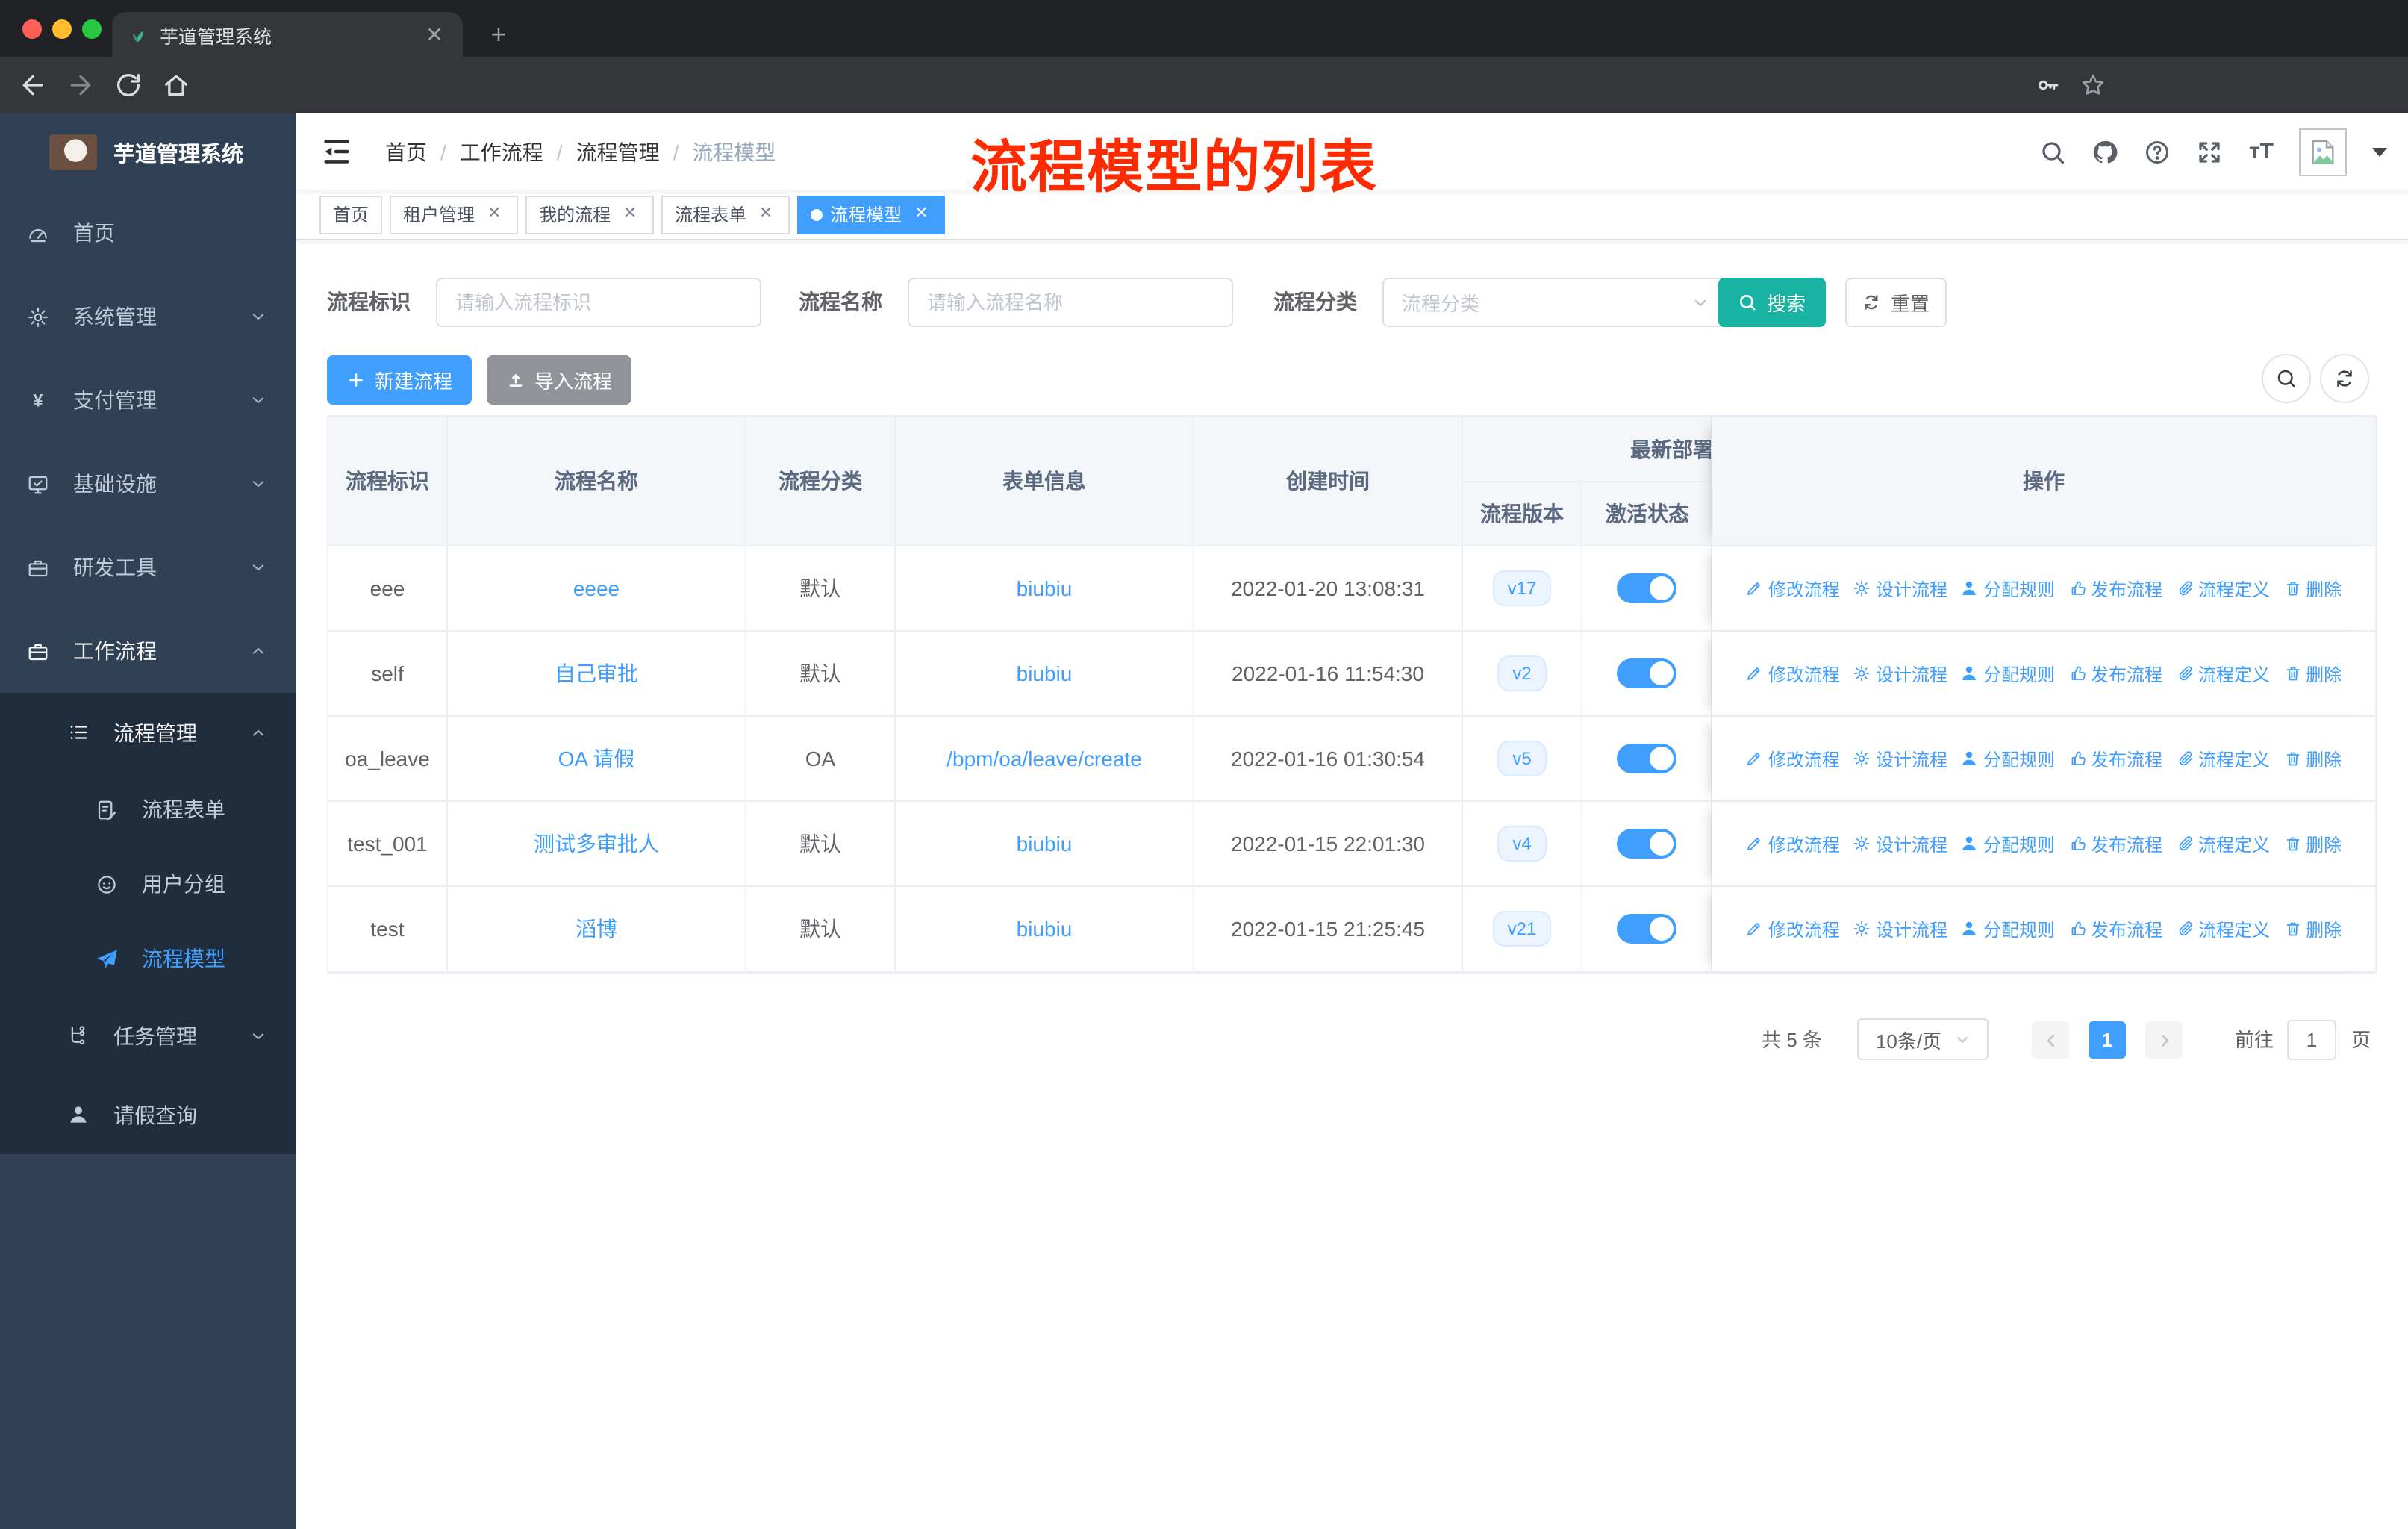 This screenshot has width=2408, height=1529. I want to click on process-name-link: 测试多审批人, so click(596, 844).